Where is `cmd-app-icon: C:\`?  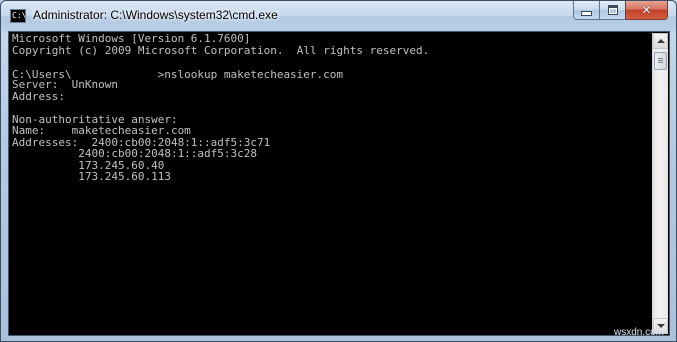
cmd-app-icon: C:\ is located at coordinates (18, 16).